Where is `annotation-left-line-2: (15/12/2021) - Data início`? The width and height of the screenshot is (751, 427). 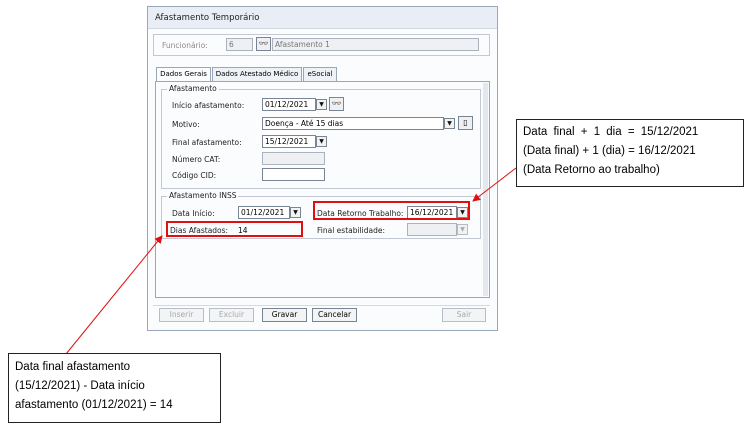 annotation-left-line-2: (15/12/2021) - Data início is located at coordinates (80, 386).